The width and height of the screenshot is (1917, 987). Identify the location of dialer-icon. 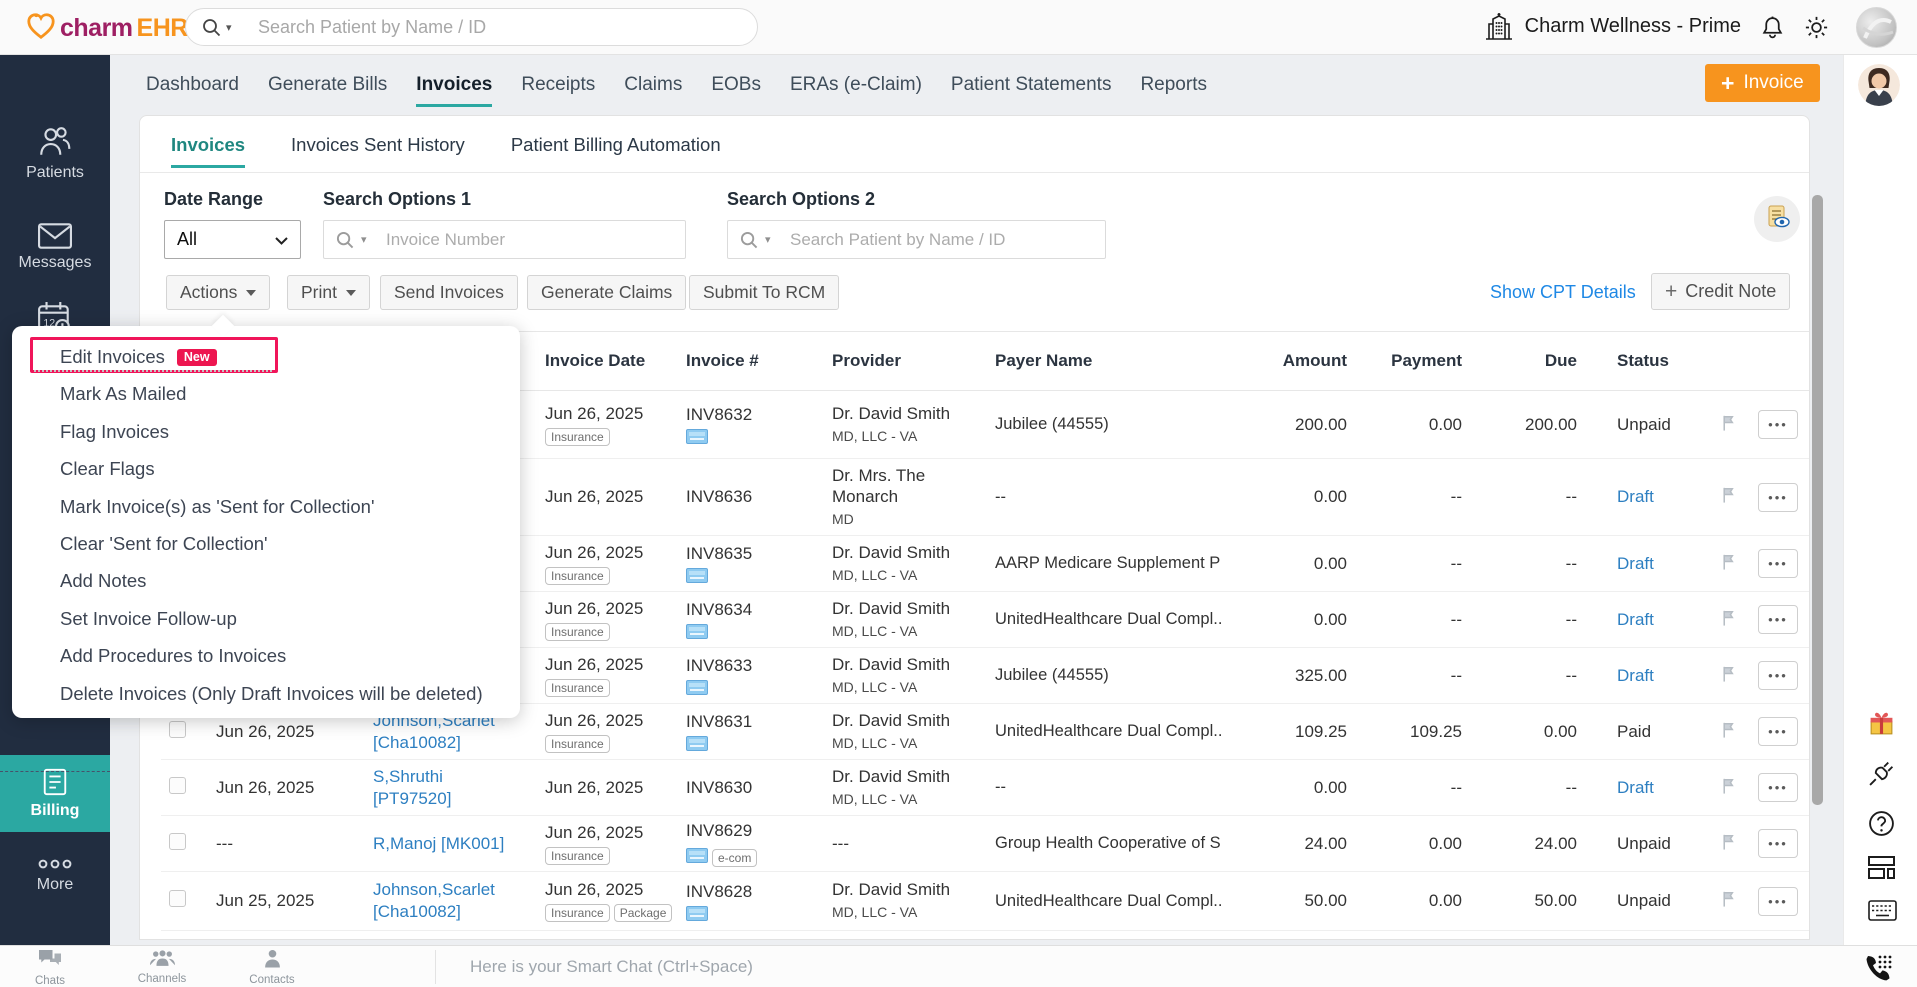
(1878, 969).